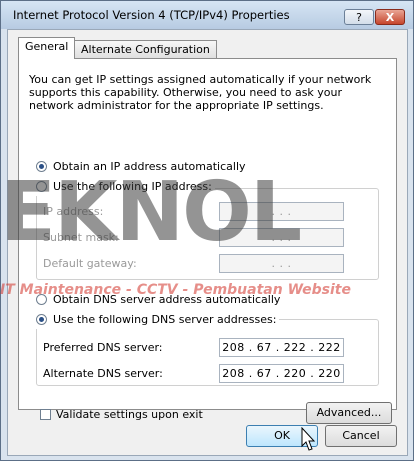 The height and width of the screenshot is (461, 414). I want to click on validate-option: Validate settings upon exit, so click(121, 416).